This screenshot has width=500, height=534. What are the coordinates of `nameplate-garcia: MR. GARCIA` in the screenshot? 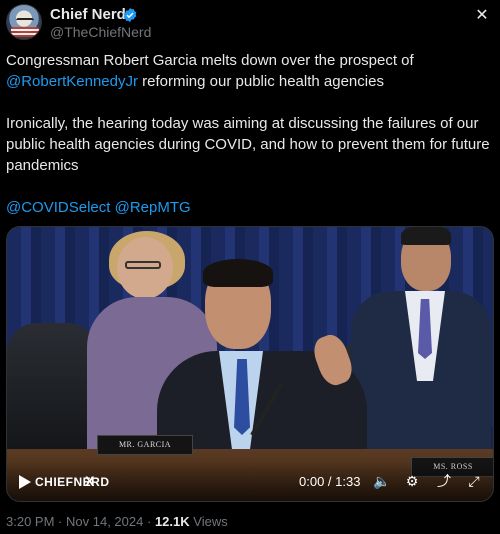 It's located at (145, 445).